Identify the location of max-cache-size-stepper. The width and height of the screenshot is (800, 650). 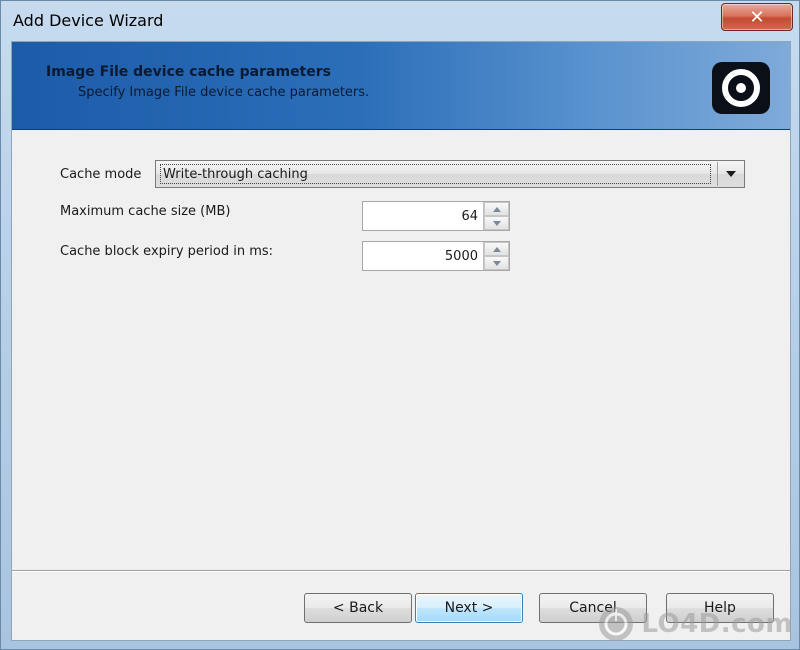
(436, 216).